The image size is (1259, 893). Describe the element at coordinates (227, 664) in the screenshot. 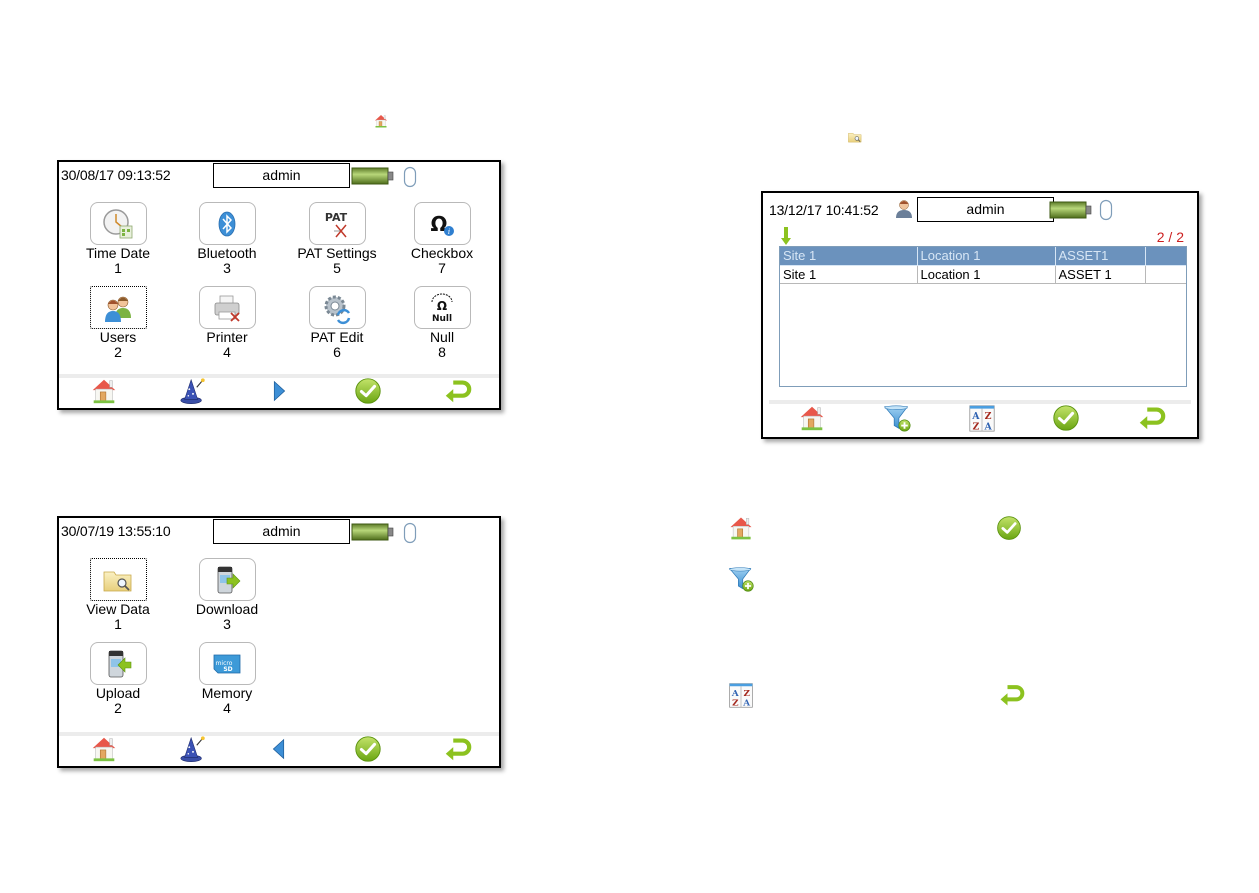

I see `micro-sd-icon` at that location.